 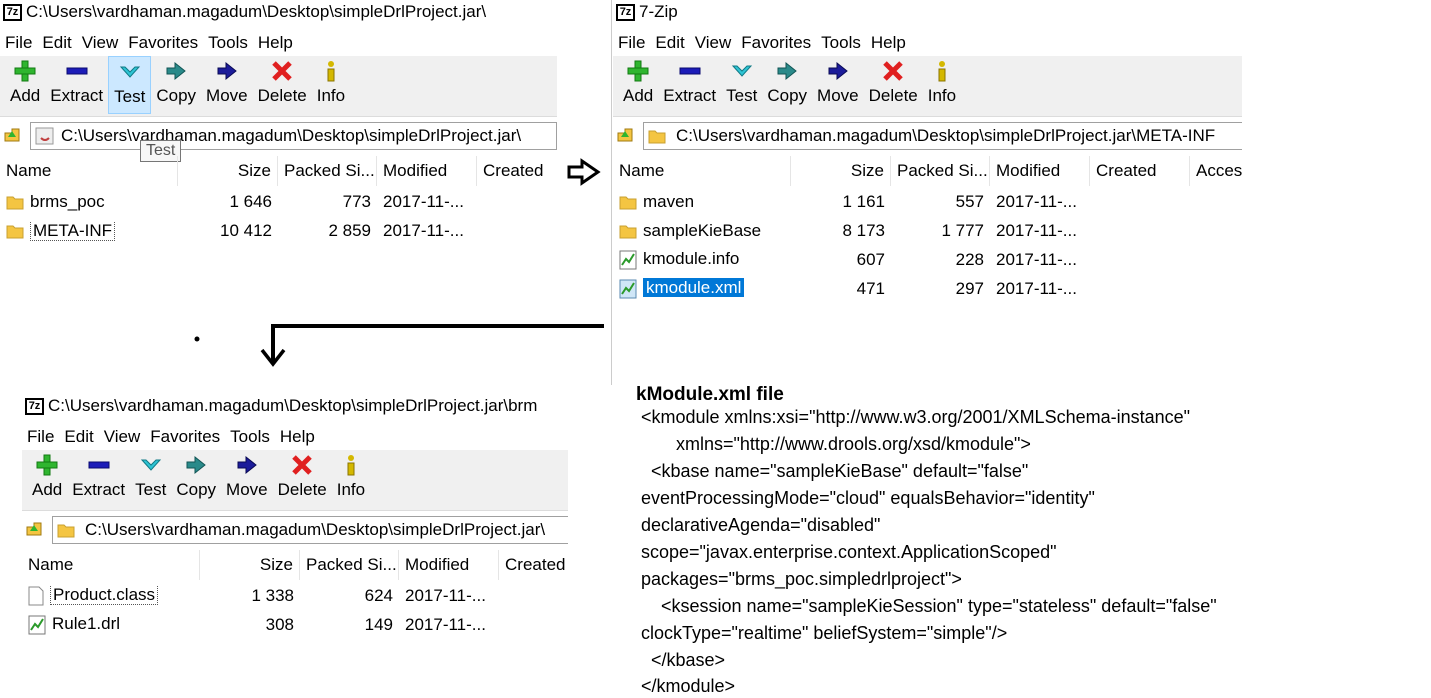 What do you see at coordinates (99, 465) in the screenshot?
I see `minus-icon` at bounding box center [99, 465].